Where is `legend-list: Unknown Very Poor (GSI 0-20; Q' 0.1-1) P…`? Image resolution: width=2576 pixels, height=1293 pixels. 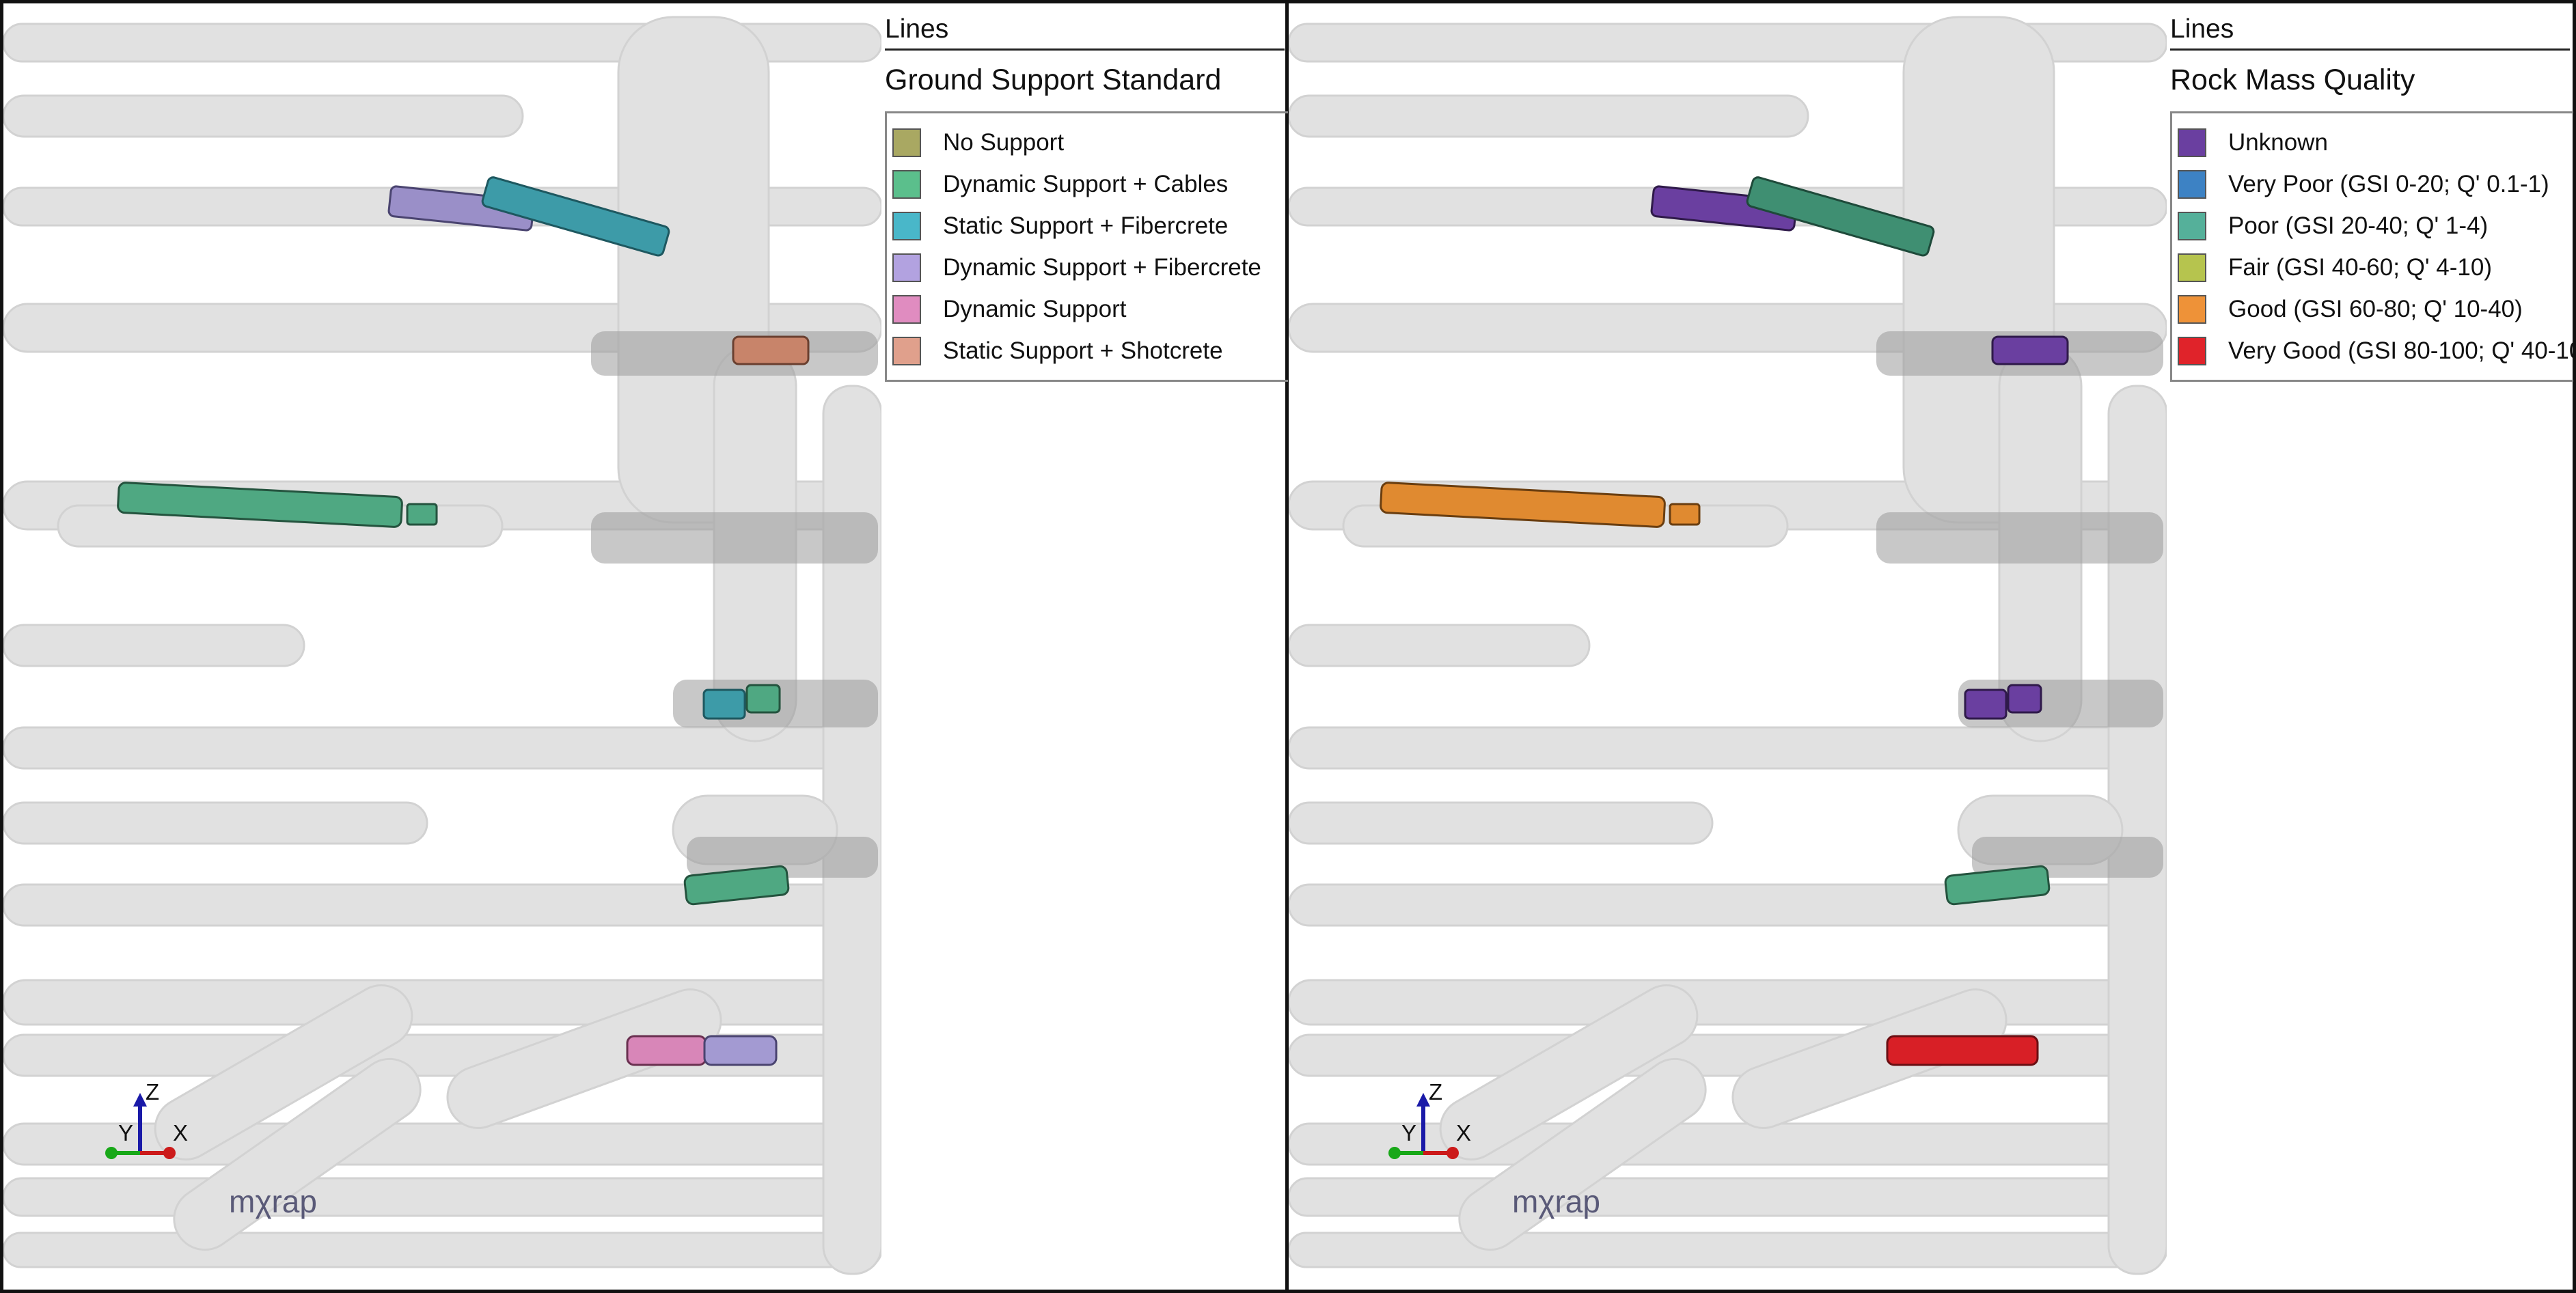
legend-list: Unknown Very Poor (GSI 0-20; Q' 0.1-1) P… is located at coordinates (2373, 247).